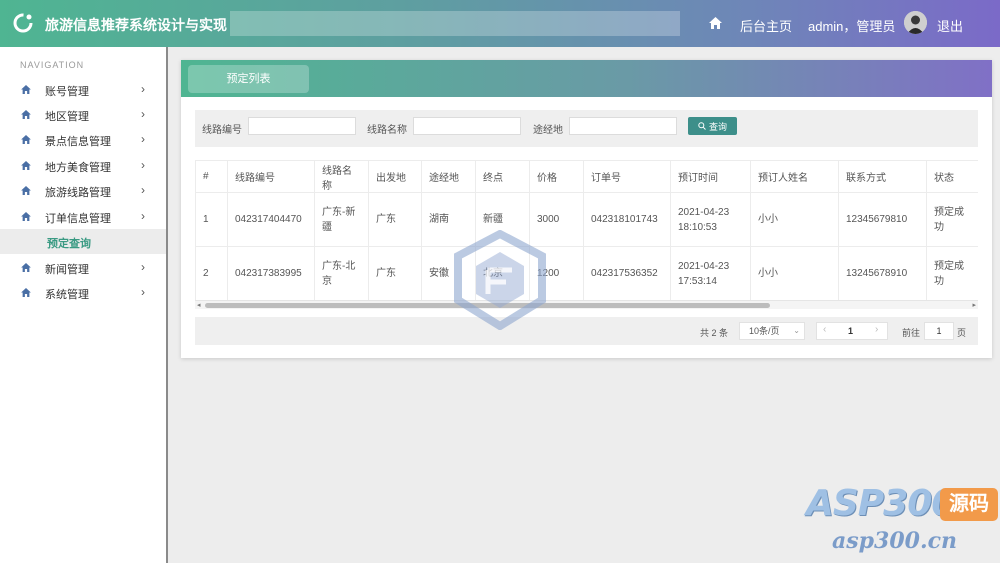  What do you see at coordinates (167, 305) in the screenshot?
I see `sidebar-divider` at bounding box center [167, 305].